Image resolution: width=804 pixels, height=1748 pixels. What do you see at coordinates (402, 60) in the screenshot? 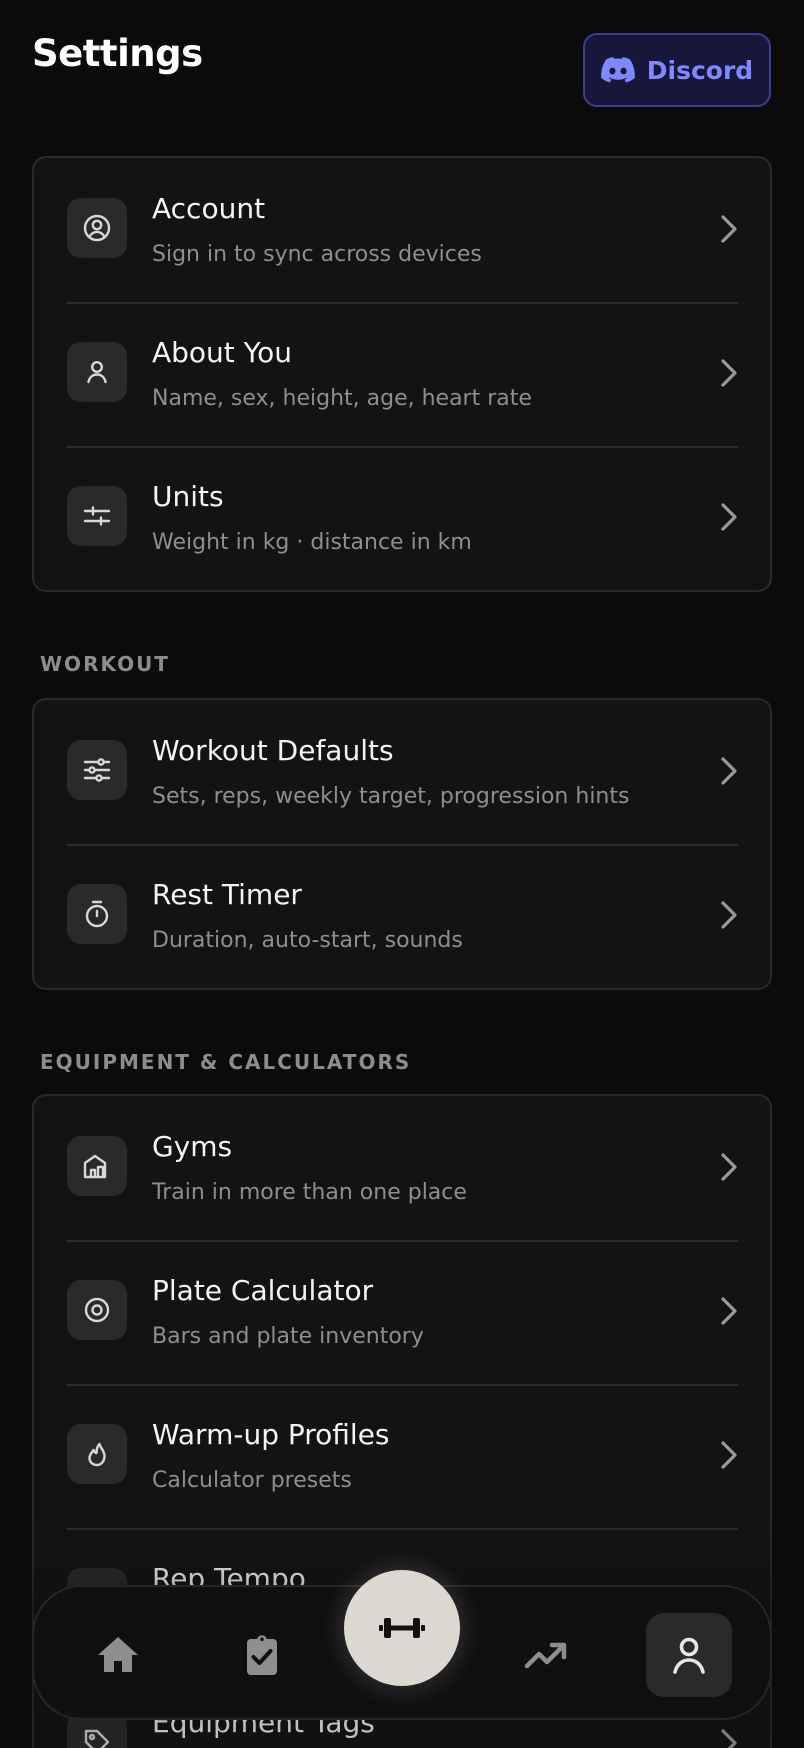
I see `header: Settings Discord` at bounding box center [402, 60].